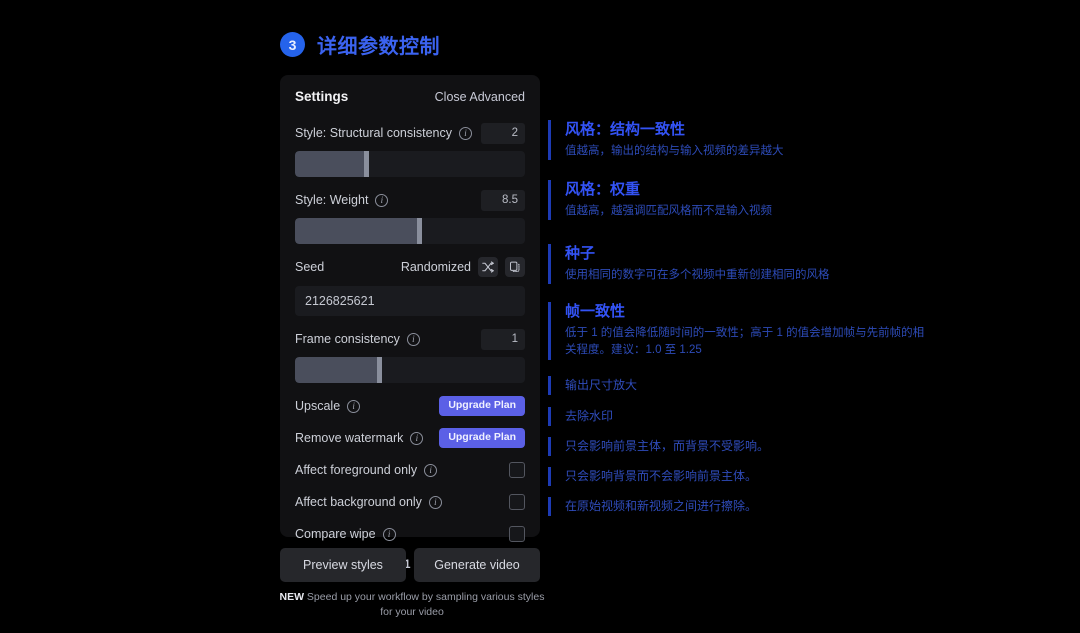 This screenshot has height=633, width=1080. I want to click on seed-controls: Randomized, so click(463, 267).